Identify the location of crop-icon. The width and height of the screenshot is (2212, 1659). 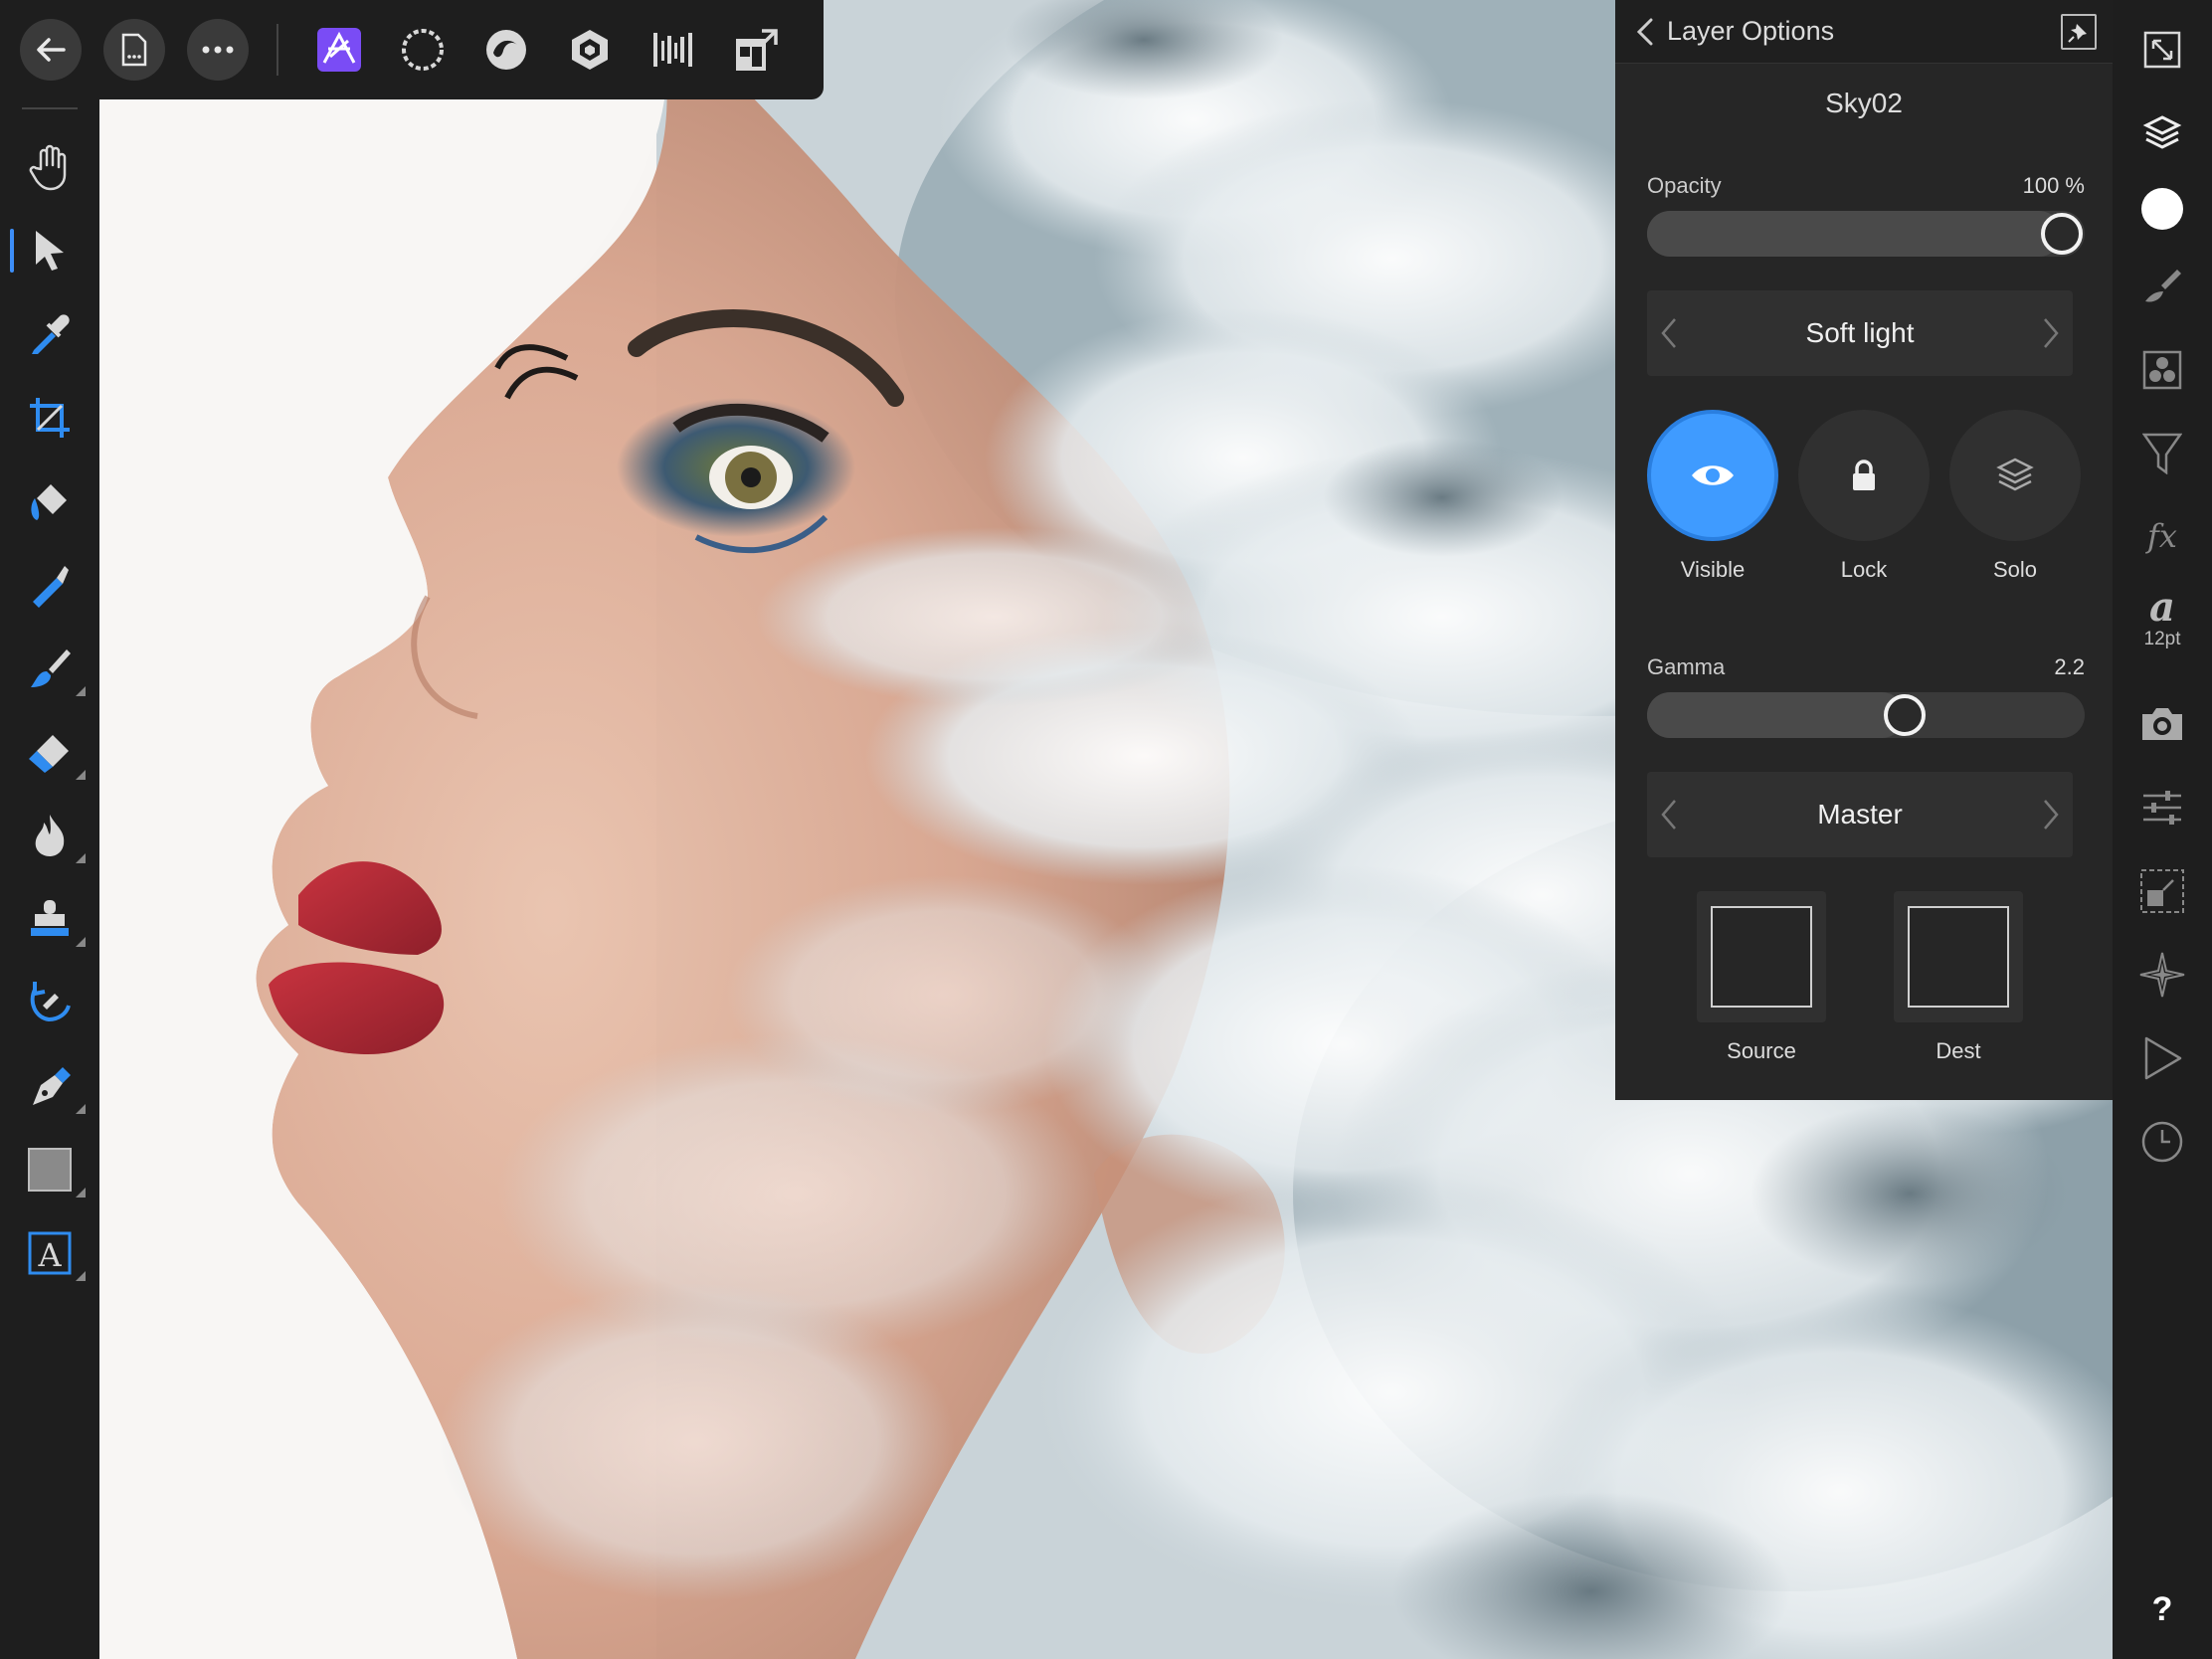
(50, 418).